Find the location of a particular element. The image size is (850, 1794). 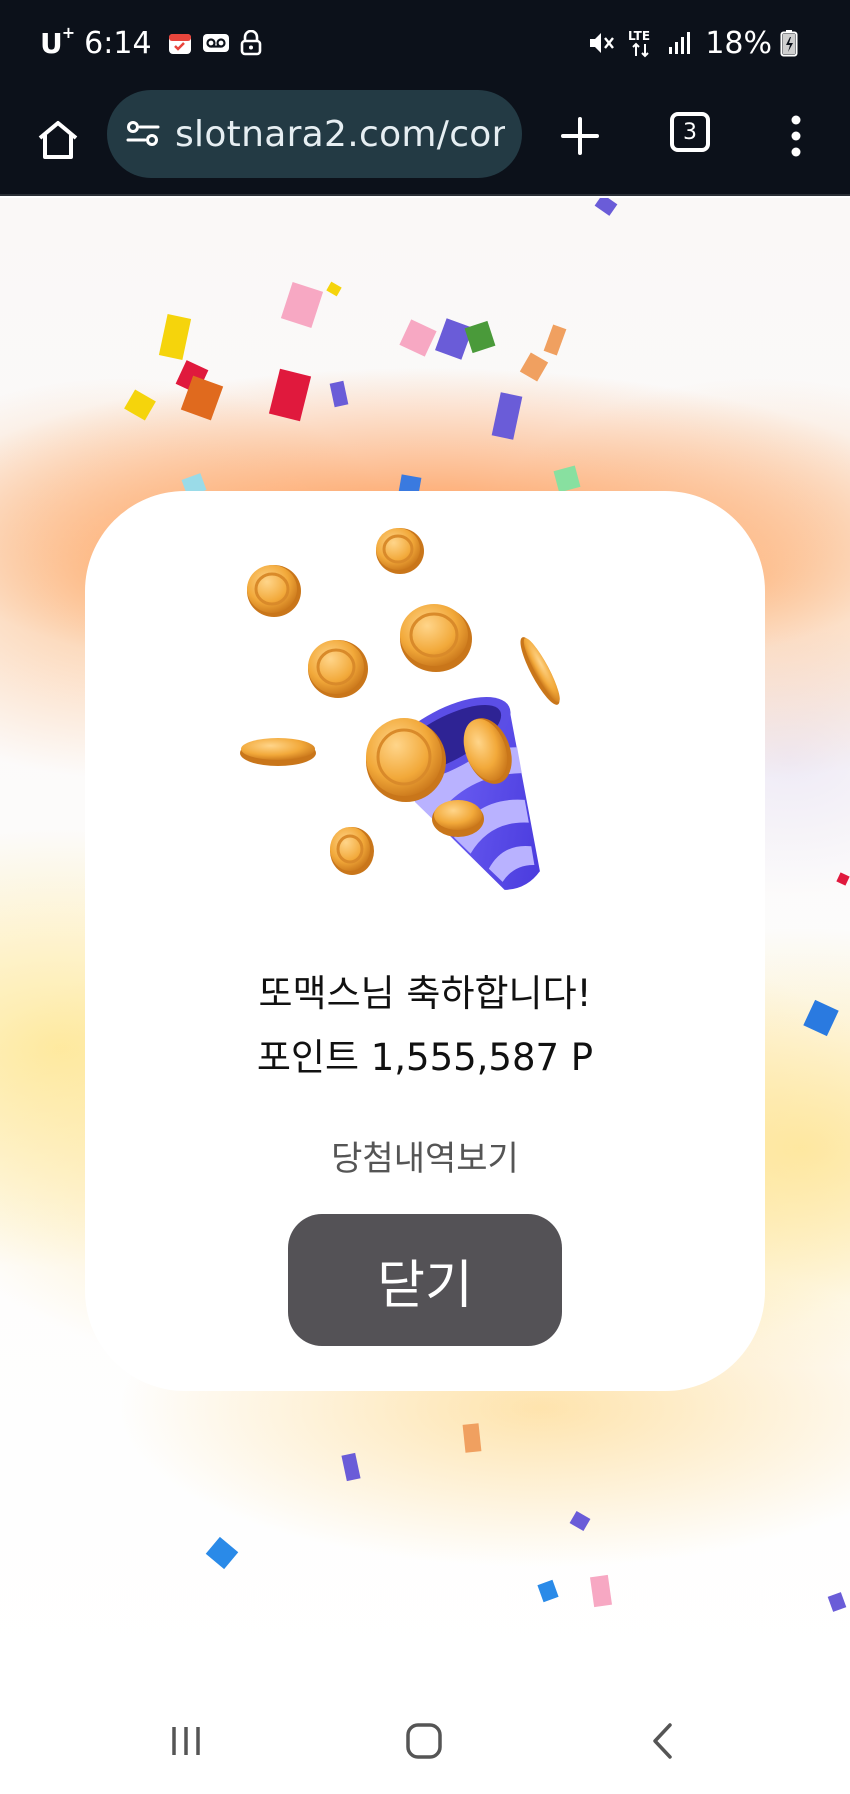

system-nav-bar is located at coordinates (425, 1741).